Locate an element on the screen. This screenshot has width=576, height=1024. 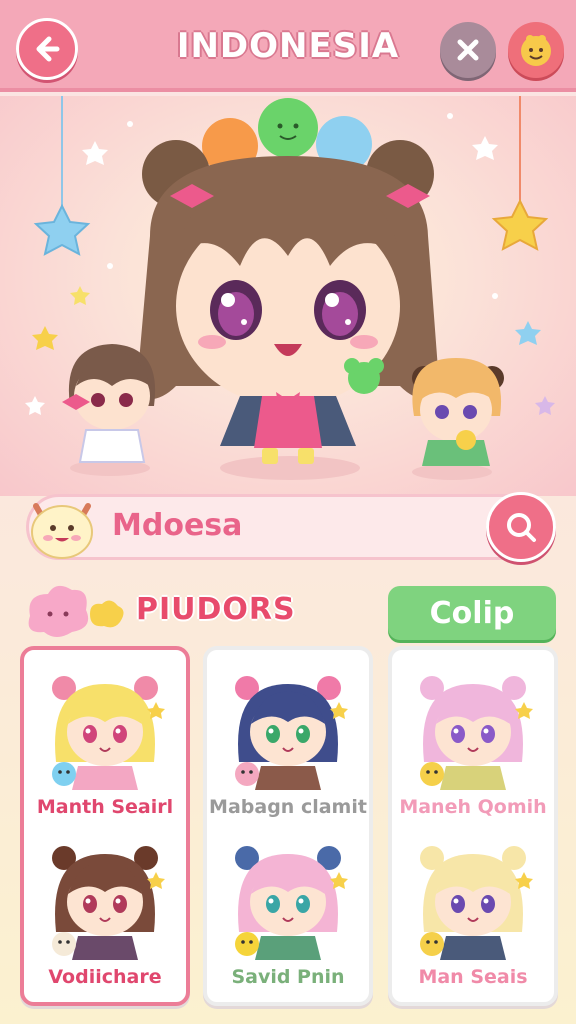
close-icon is located at coordinates (468, 50).